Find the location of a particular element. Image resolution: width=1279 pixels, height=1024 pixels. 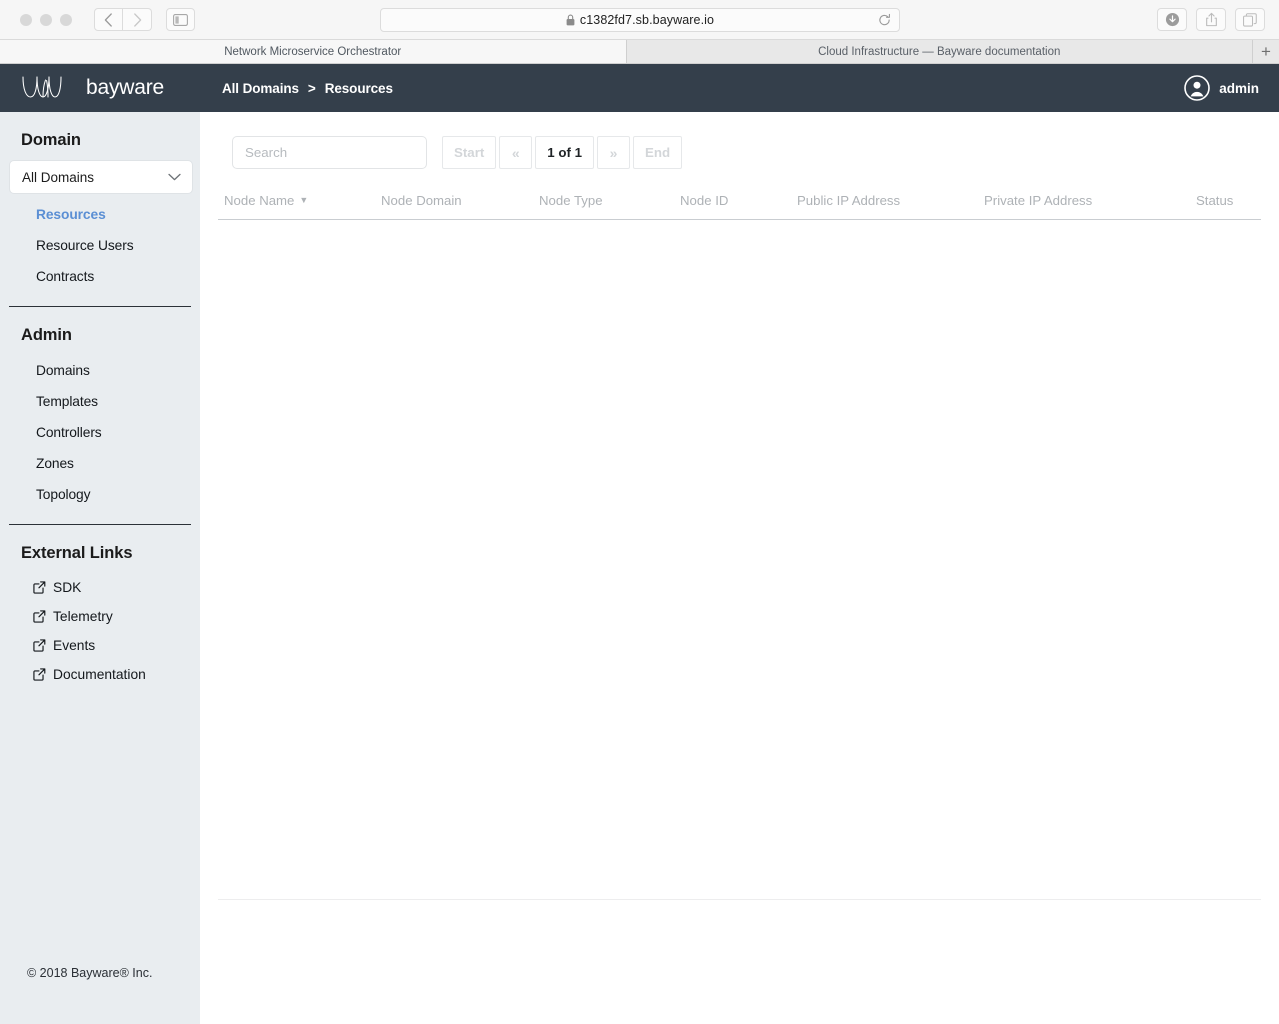

download-icon is located at coordinates (1172, 19).